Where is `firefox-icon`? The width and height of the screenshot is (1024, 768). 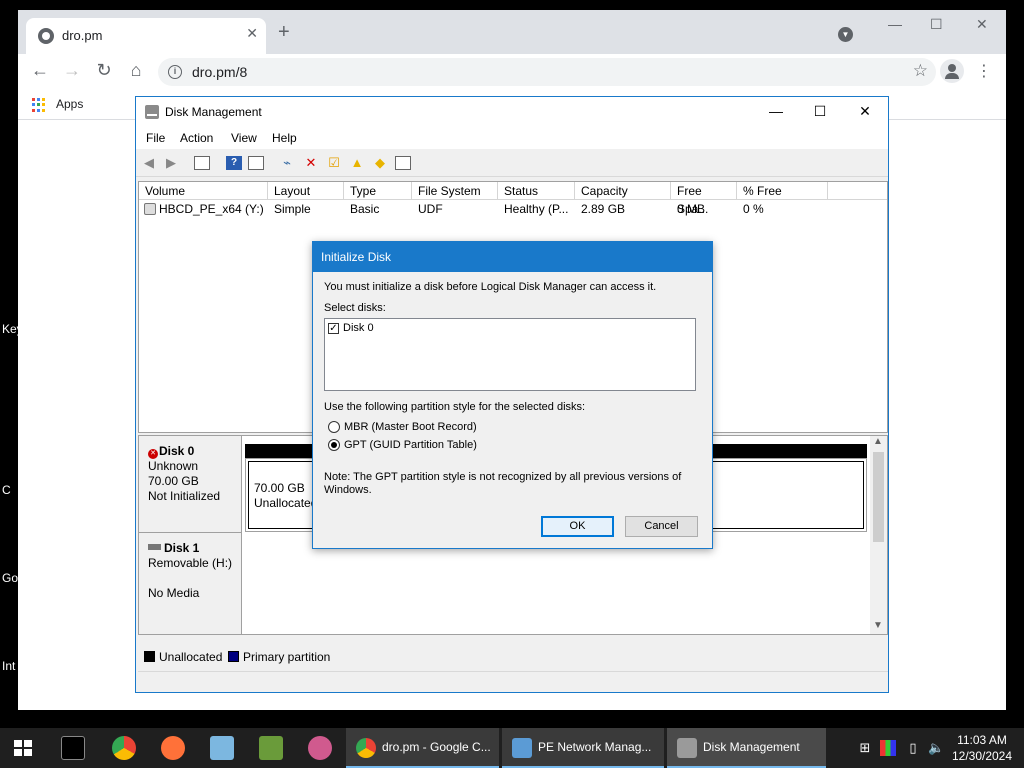 firefox-icon is located at coordinates (173, 748).